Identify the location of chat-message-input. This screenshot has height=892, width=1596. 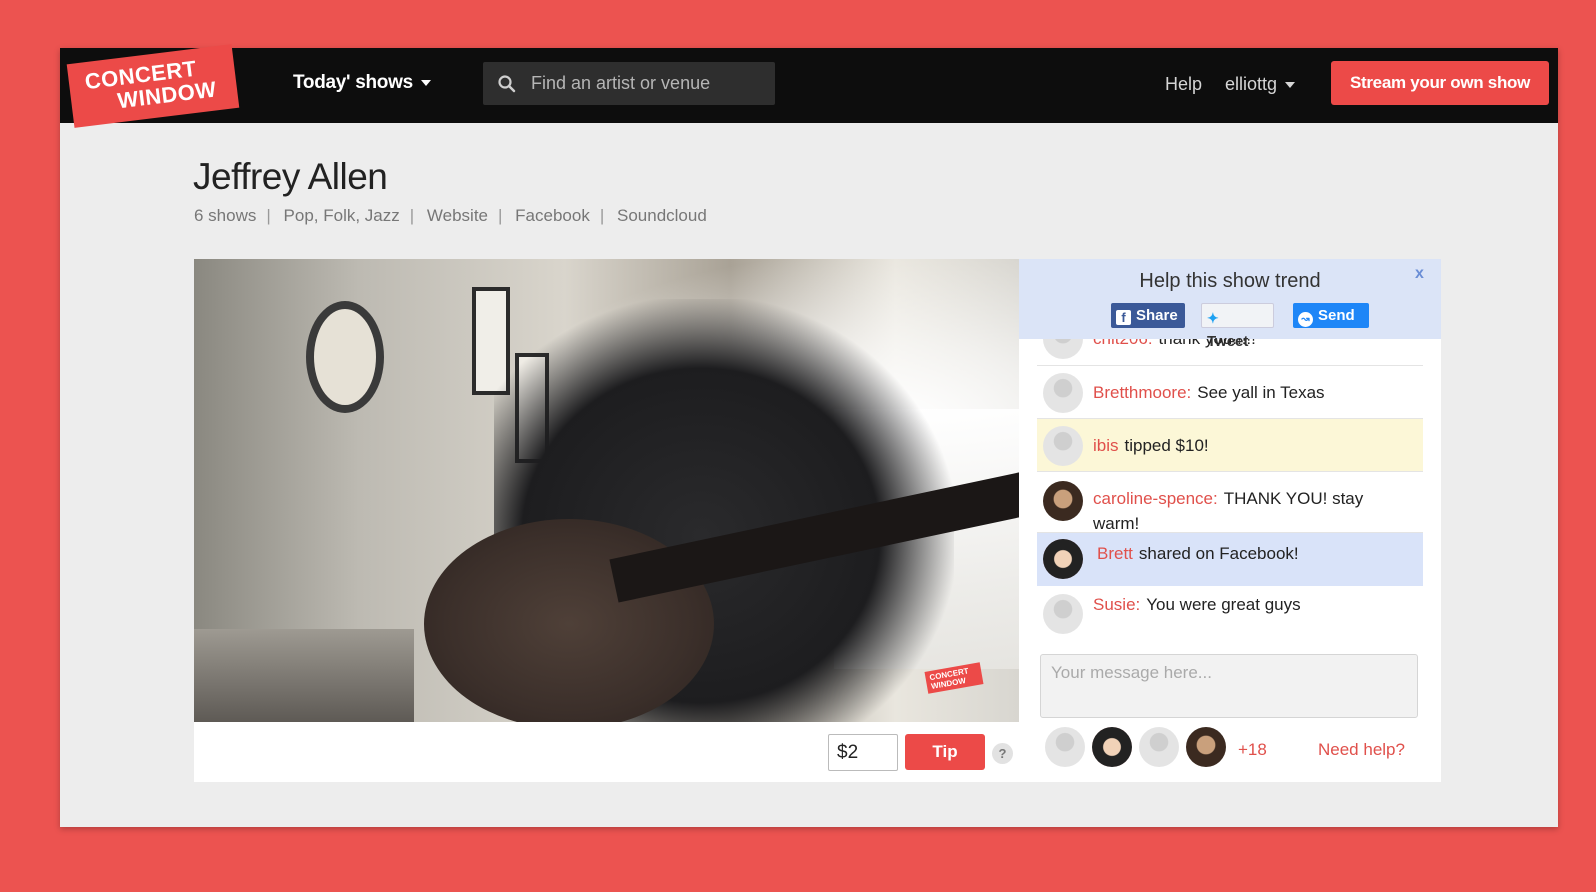
(1229, 686).